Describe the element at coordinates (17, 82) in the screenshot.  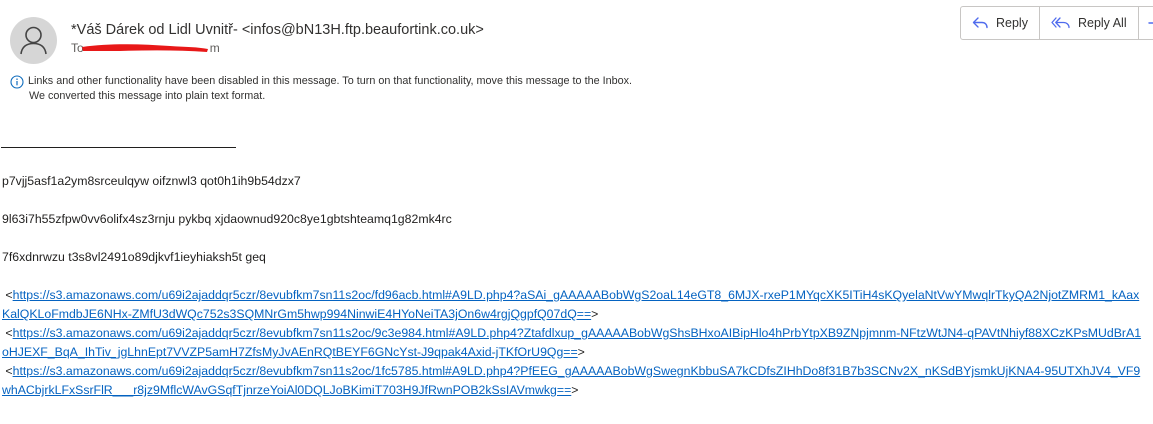
I see `info-icon` at that location.